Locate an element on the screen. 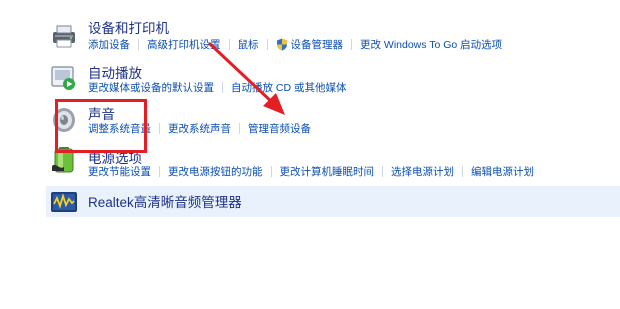 Image resolution: width=620 pixels, height=309 pixels. link-mouse: 鼠标 is located at coordinates (248, 44).